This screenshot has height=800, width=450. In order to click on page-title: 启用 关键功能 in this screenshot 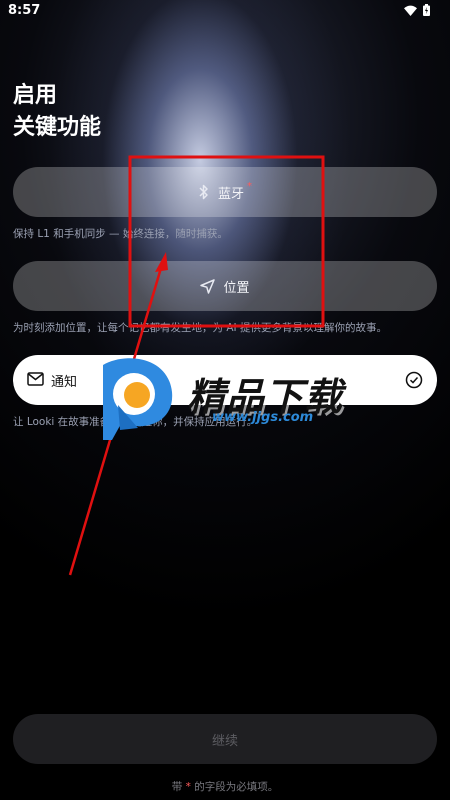, I will do `click(57, 112)`.